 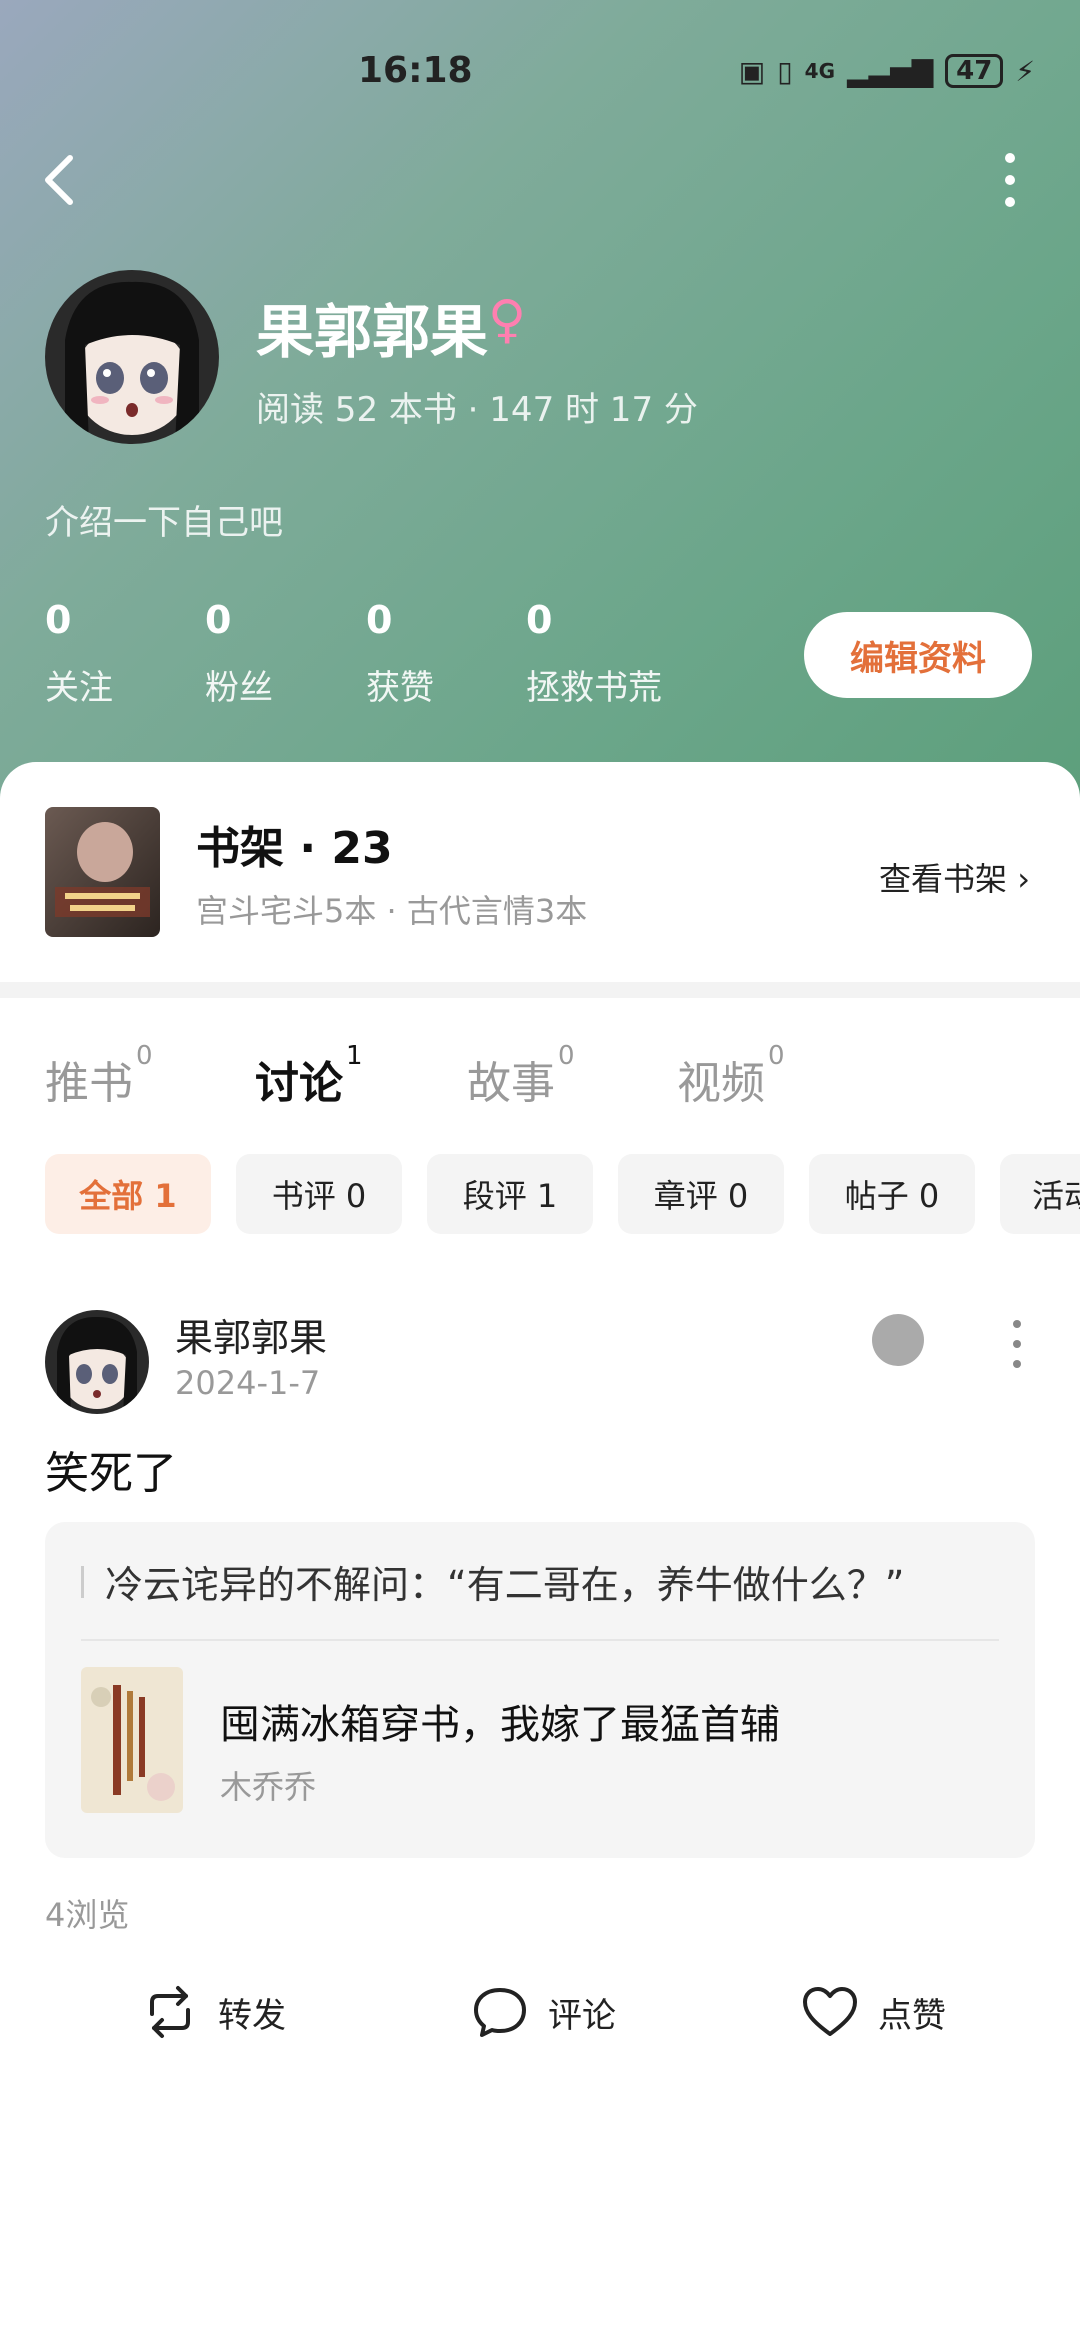 I want to click on section-divider, so click(x=540, y=990).